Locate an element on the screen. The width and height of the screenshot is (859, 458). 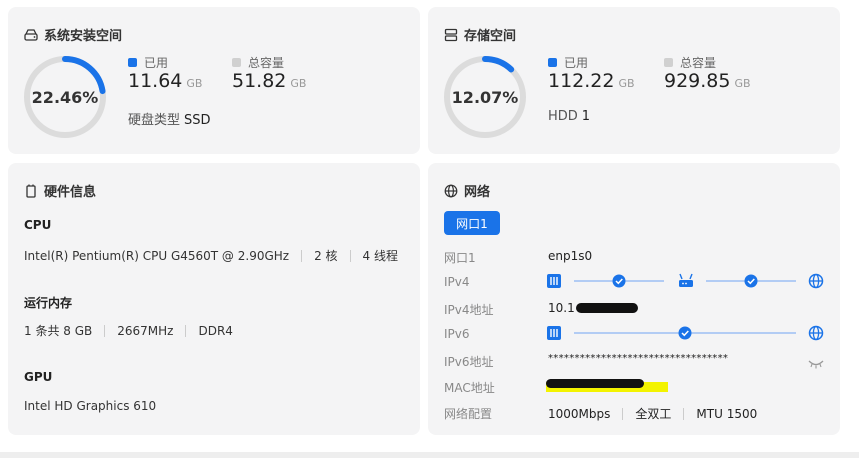
tab-port-1: 网口1 is located at coordinates (472, 223).